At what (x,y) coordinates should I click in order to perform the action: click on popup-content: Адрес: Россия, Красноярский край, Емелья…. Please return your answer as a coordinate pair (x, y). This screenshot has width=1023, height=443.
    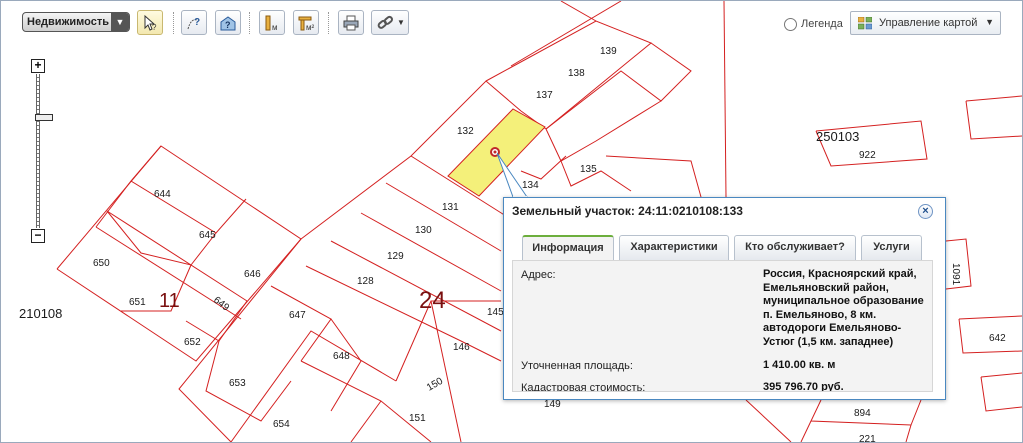
    Looking at the image, I should click on (722, 326).